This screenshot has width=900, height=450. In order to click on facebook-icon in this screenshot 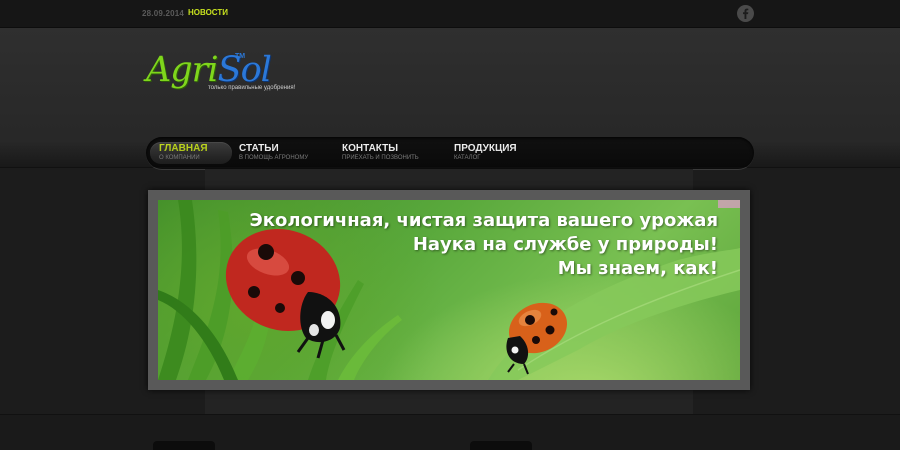, I will do `click(745, 13)`.